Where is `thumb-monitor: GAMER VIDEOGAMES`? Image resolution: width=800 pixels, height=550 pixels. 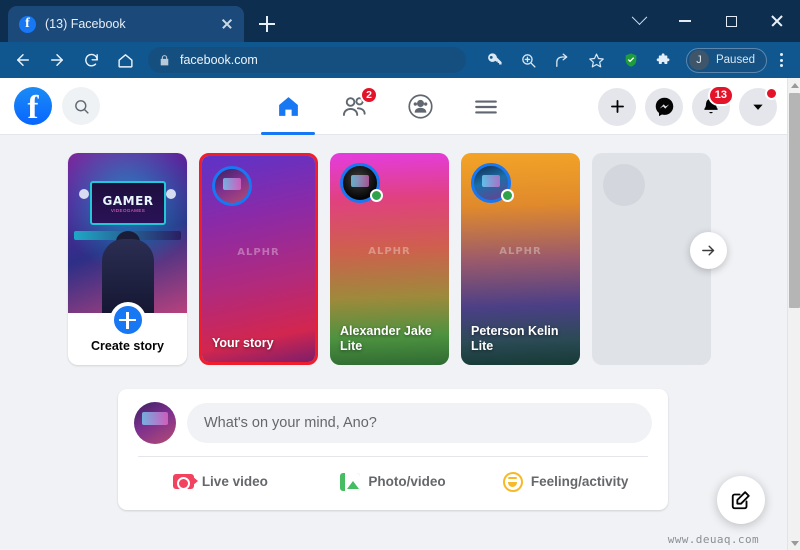
thumb-monitor: GAMER VIDEOGAMES is located at coordinates (128, 203).